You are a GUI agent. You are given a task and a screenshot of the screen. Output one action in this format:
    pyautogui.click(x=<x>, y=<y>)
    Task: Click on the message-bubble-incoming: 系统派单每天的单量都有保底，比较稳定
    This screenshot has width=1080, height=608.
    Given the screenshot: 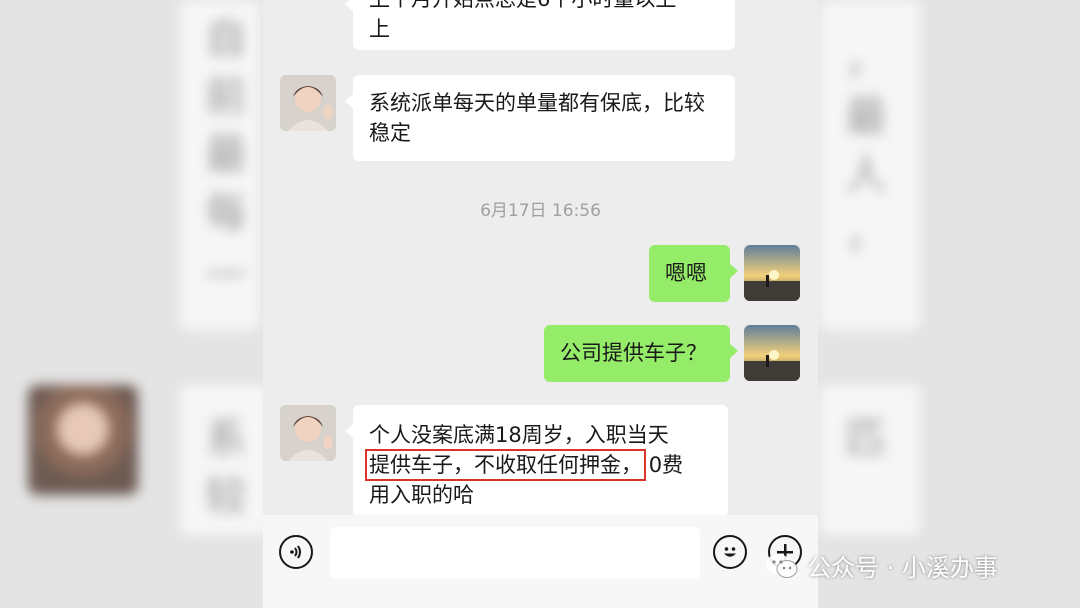 What is the action you would take?
    pyautogui.click(x=540, y=118)
    